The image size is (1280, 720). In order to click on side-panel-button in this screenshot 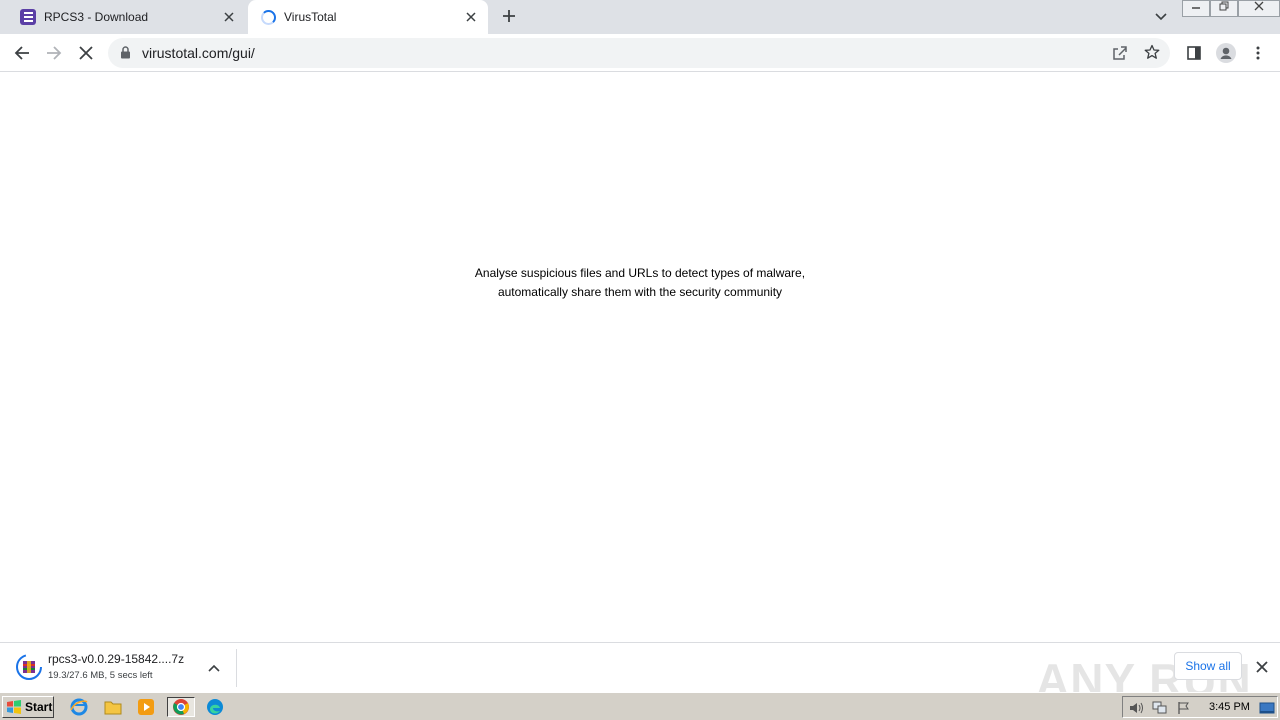, I will do `click(1194, 53)`.